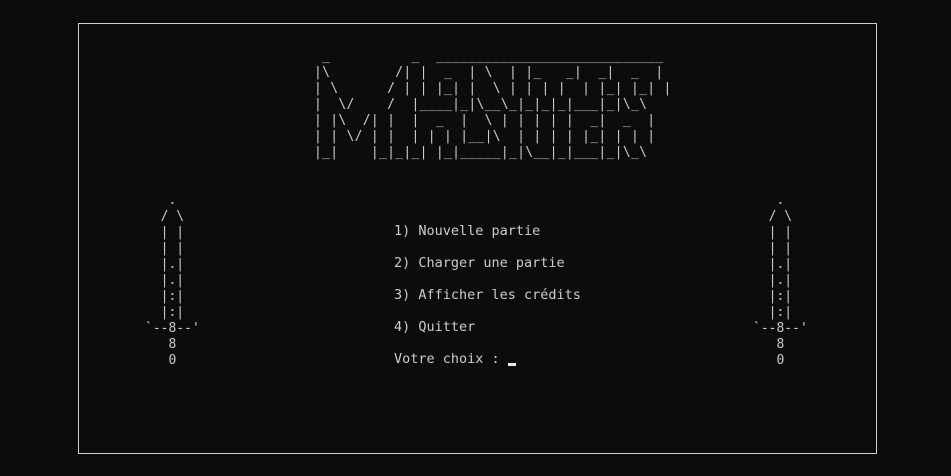 The height and width of the screenshot is (476, 951). Describe the element at coordinates (487, 270) in the screenshot. I see `menu-item-load-game: 2) Charger une partie` at that location.